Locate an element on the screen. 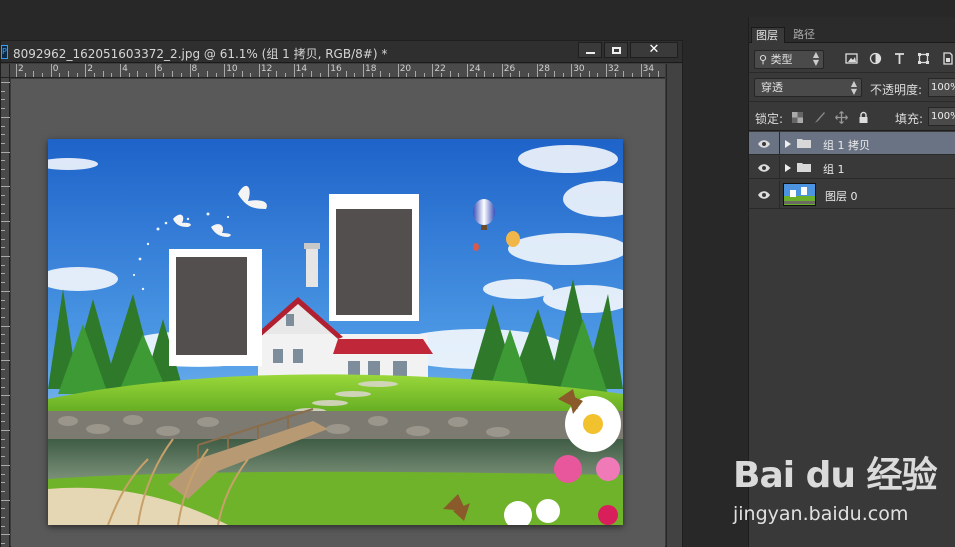 The image size is (955, 547). ruler-label: 2 is located at coordinates (90, 69).